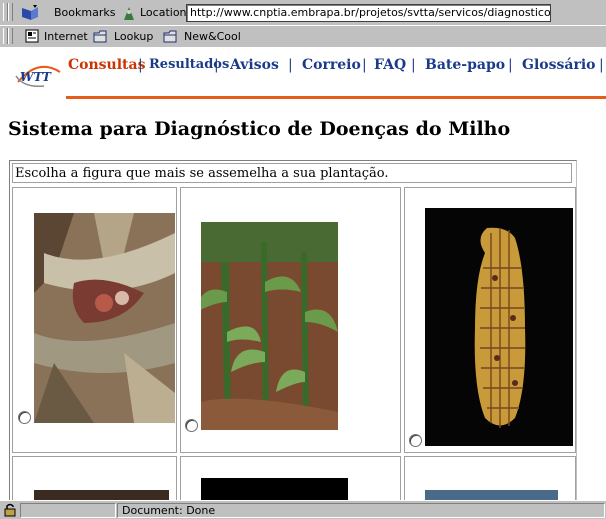 The image size is (606, 519). I want to click on internet-bookmark-icon, so click(32, 36).